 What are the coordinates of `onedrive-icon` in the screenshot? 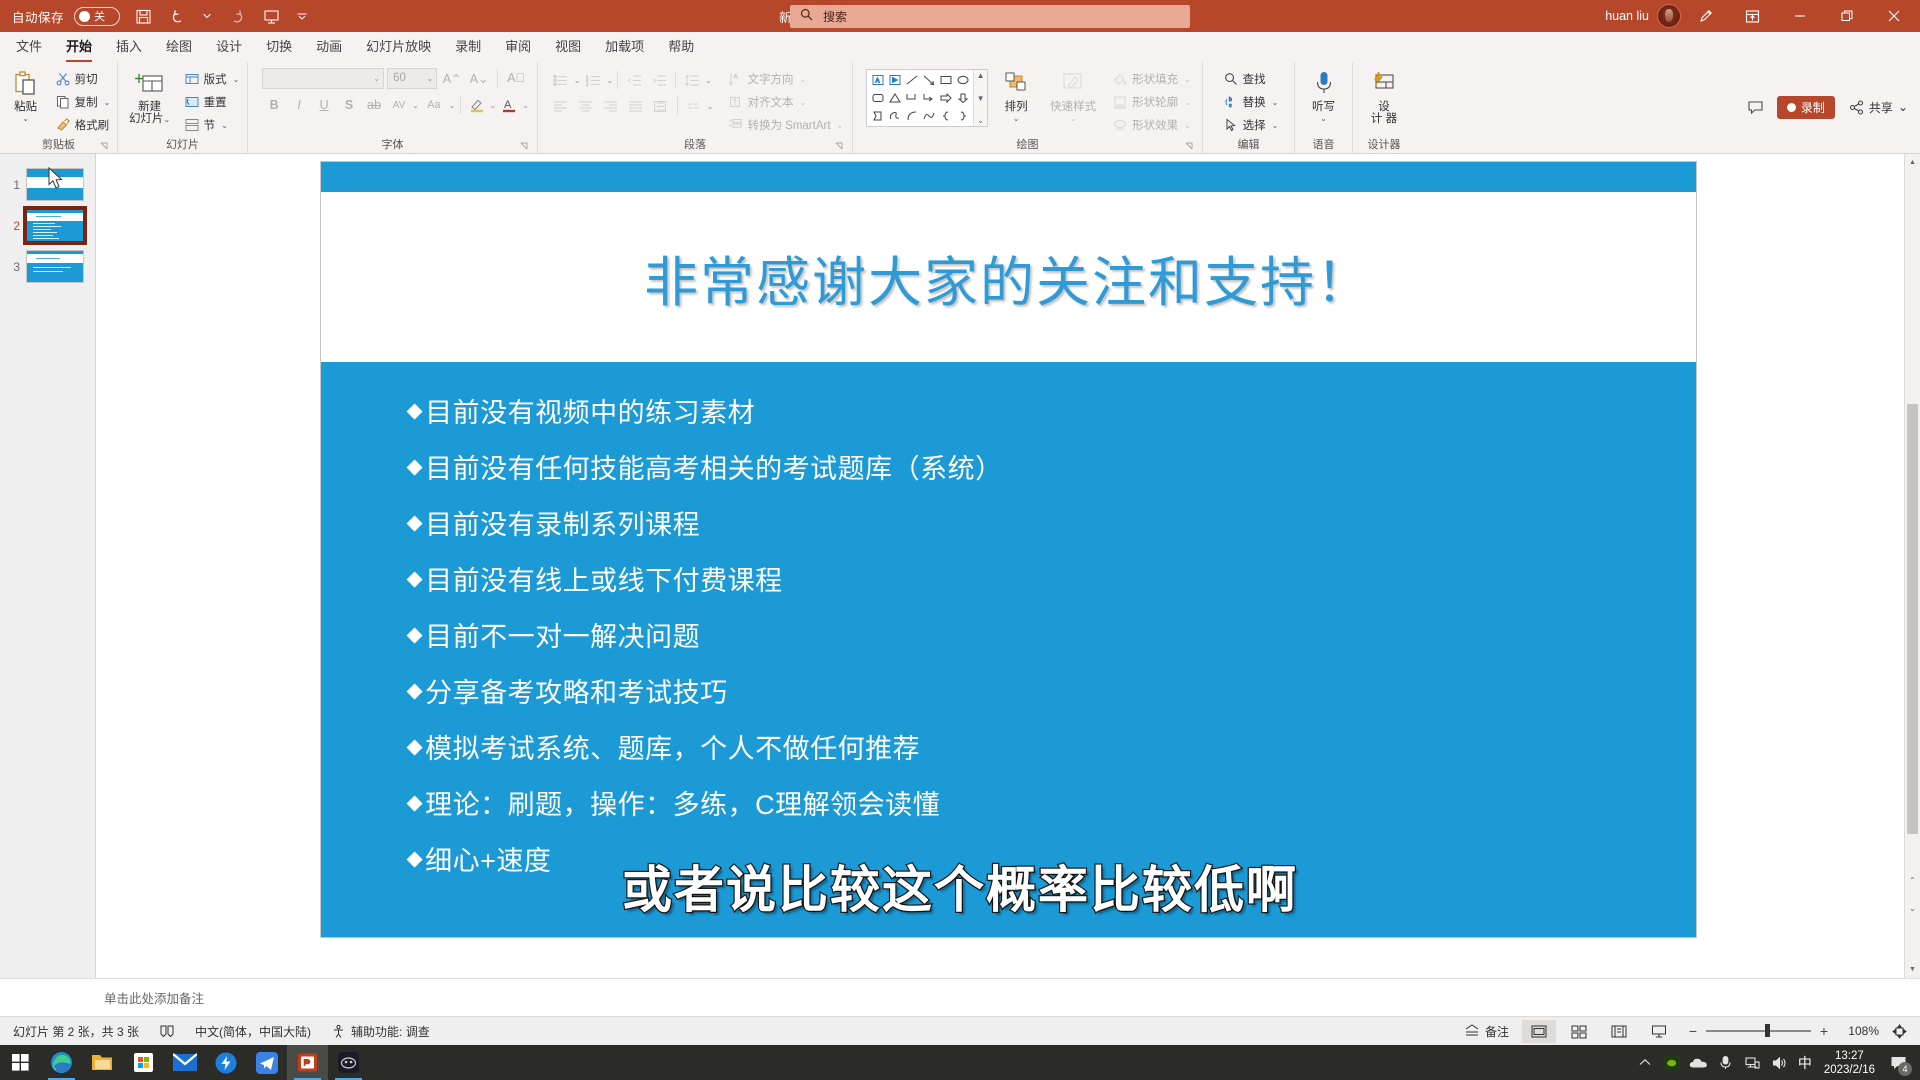 It's located at (1699, 1062).